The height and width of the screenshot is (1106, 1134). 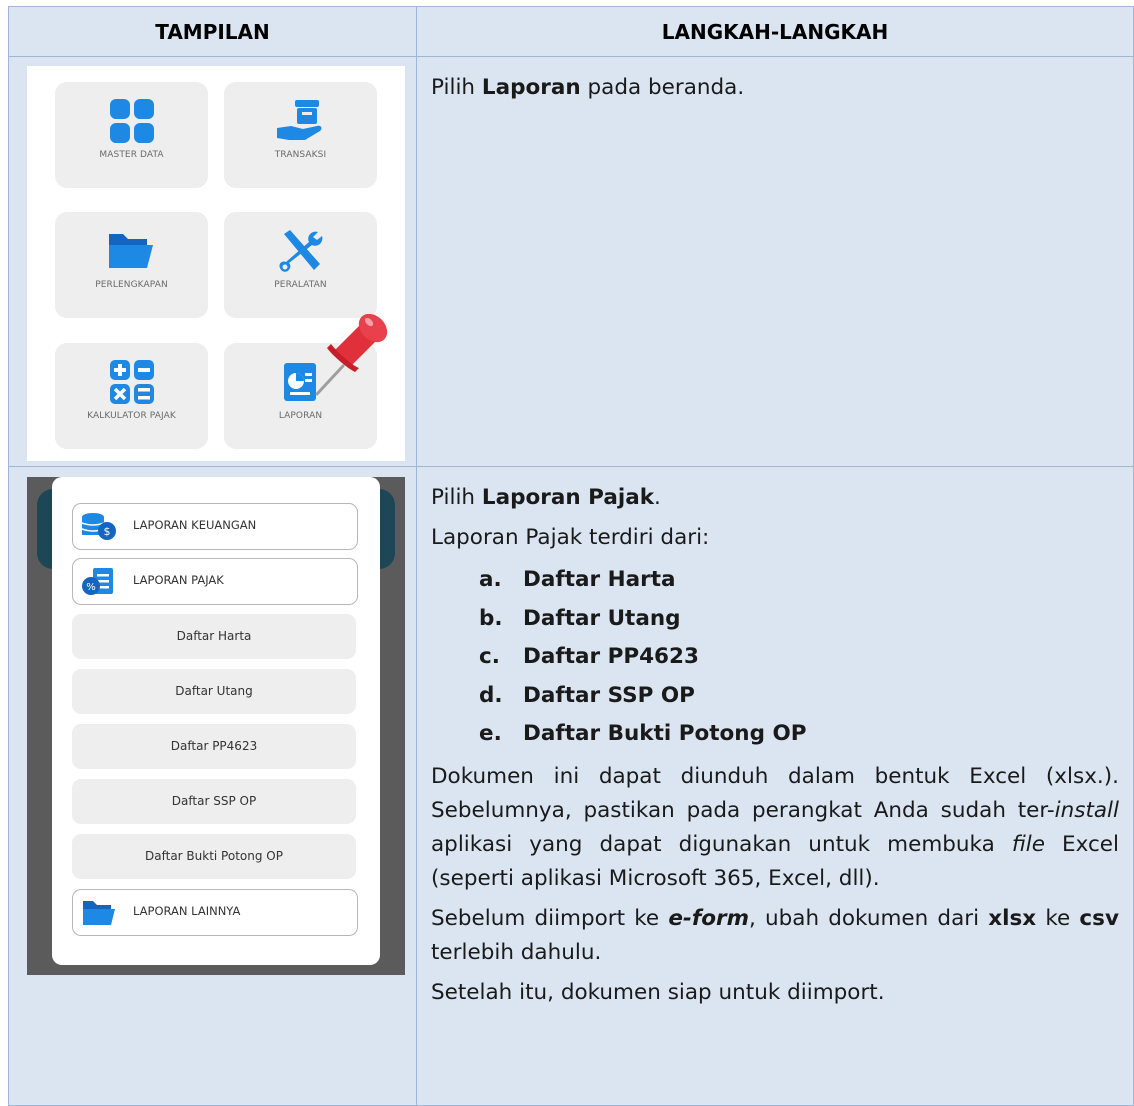 I want to click on tax-doc-icon: %, so click(x=97, y=581).